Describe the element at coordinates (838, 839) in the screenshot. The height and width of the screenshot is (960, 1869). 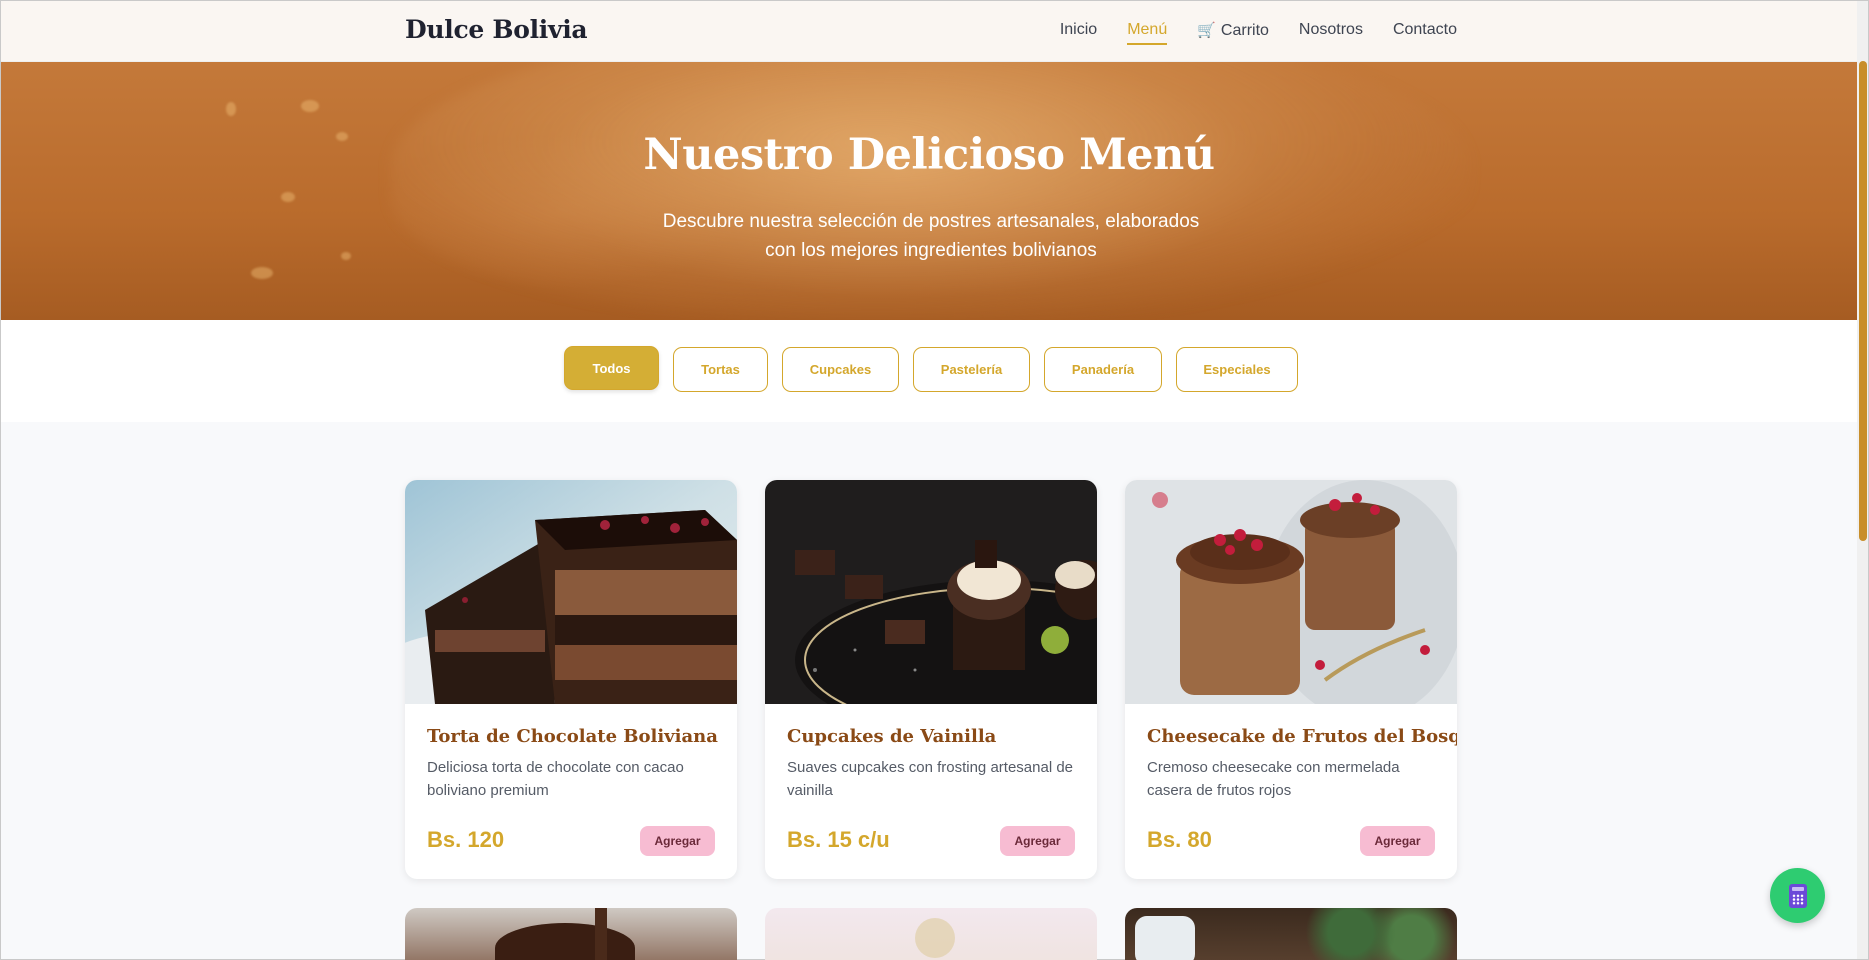
I see `product-price: Bs. 15 c/u` at that location.